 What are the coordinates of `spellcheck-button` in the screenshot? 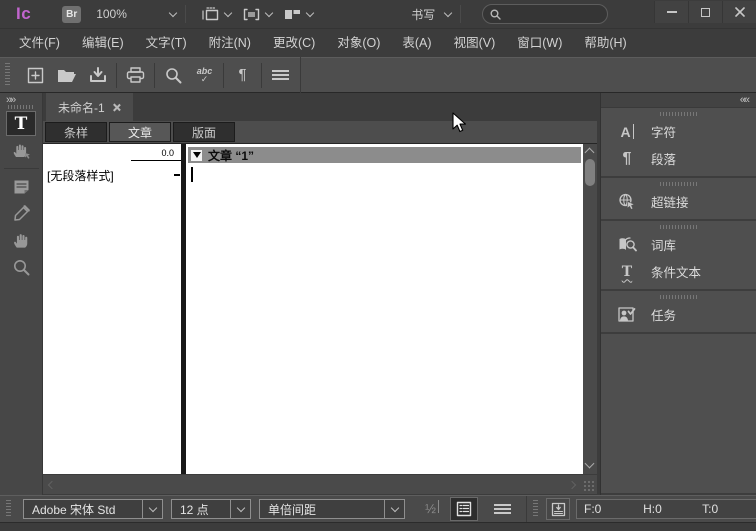 It's located at (204, 75).